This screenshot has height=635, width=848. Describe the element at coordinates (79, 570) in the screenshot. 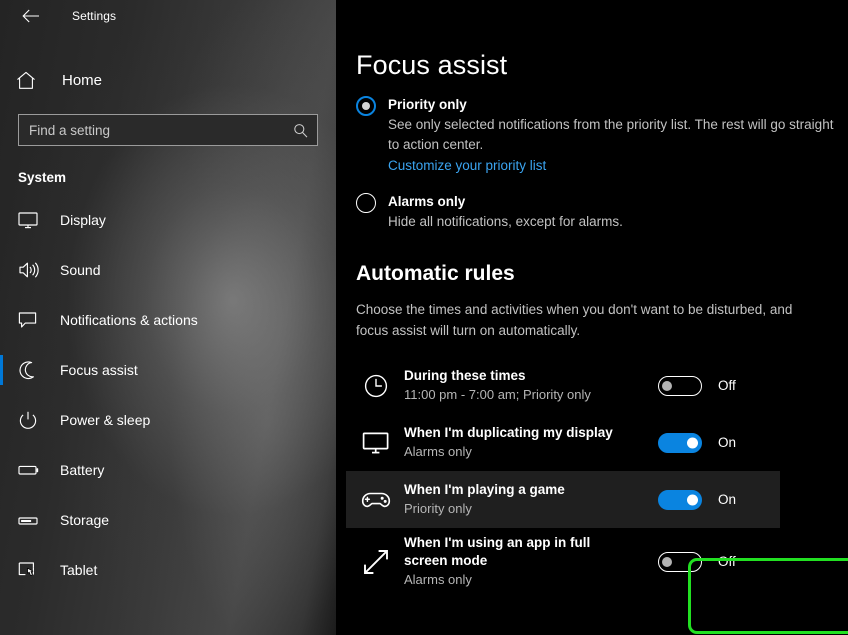

I see `sidebar-item-tablet-label: Tablet` at that location.